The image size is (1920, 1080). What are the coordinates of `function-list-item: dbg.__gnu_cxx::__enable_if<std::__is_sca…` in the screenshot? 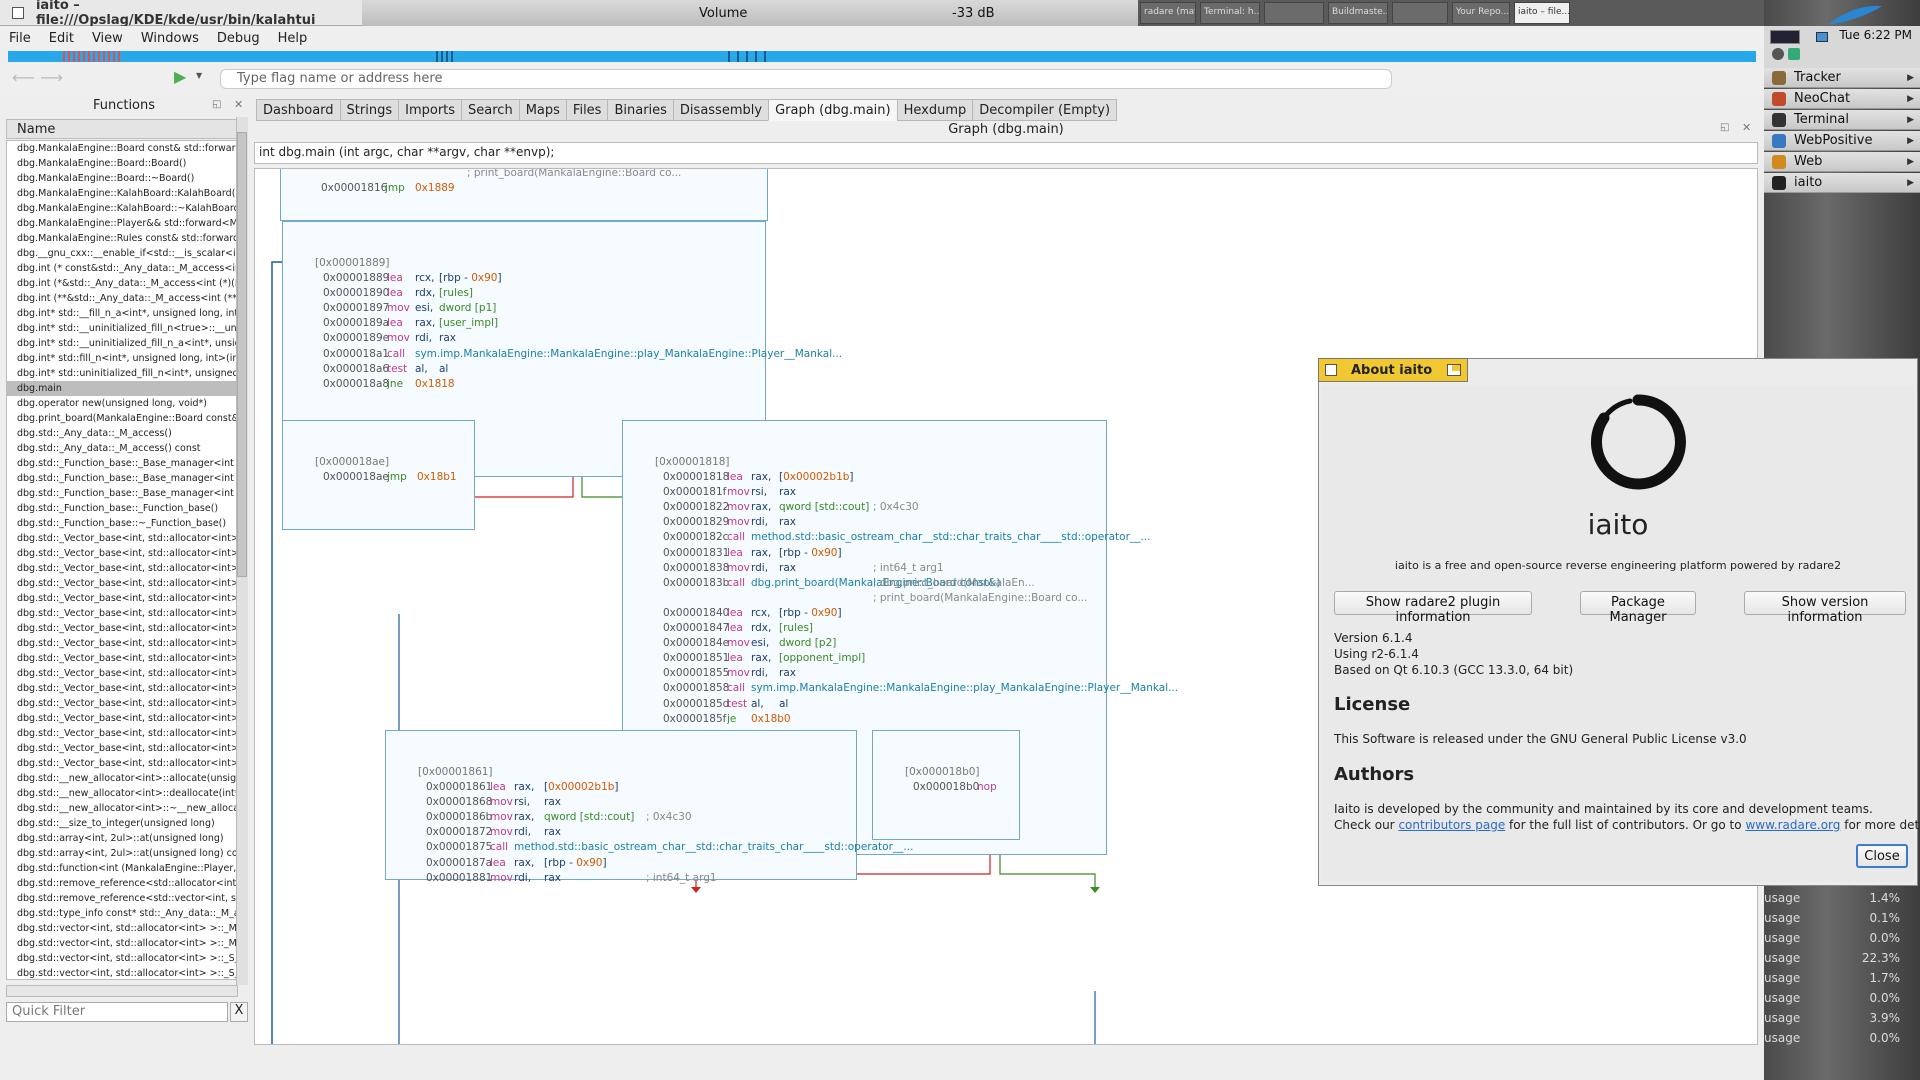 It's located at (122, 253).